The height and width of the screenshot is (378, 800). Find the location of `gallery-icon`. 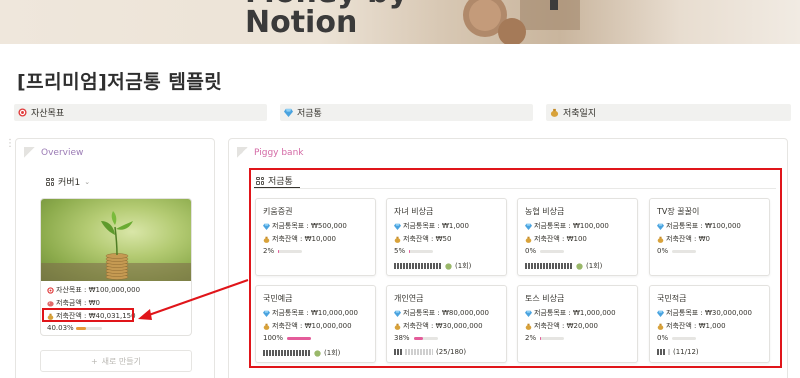

gallery-icon is located at coordinates (50, 181).